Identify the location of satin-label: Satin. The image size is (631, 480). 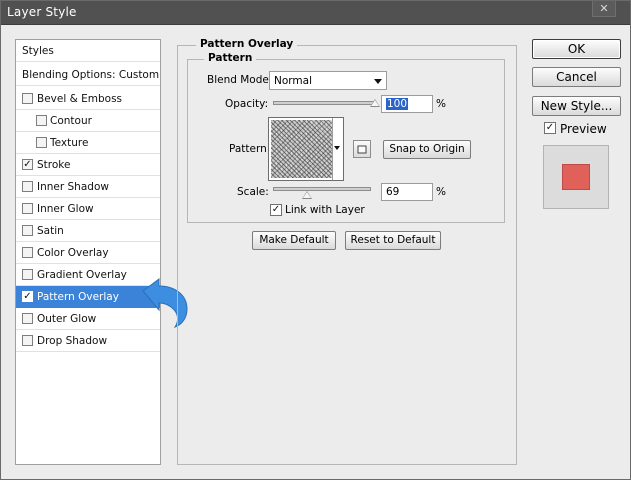
(50, 231).